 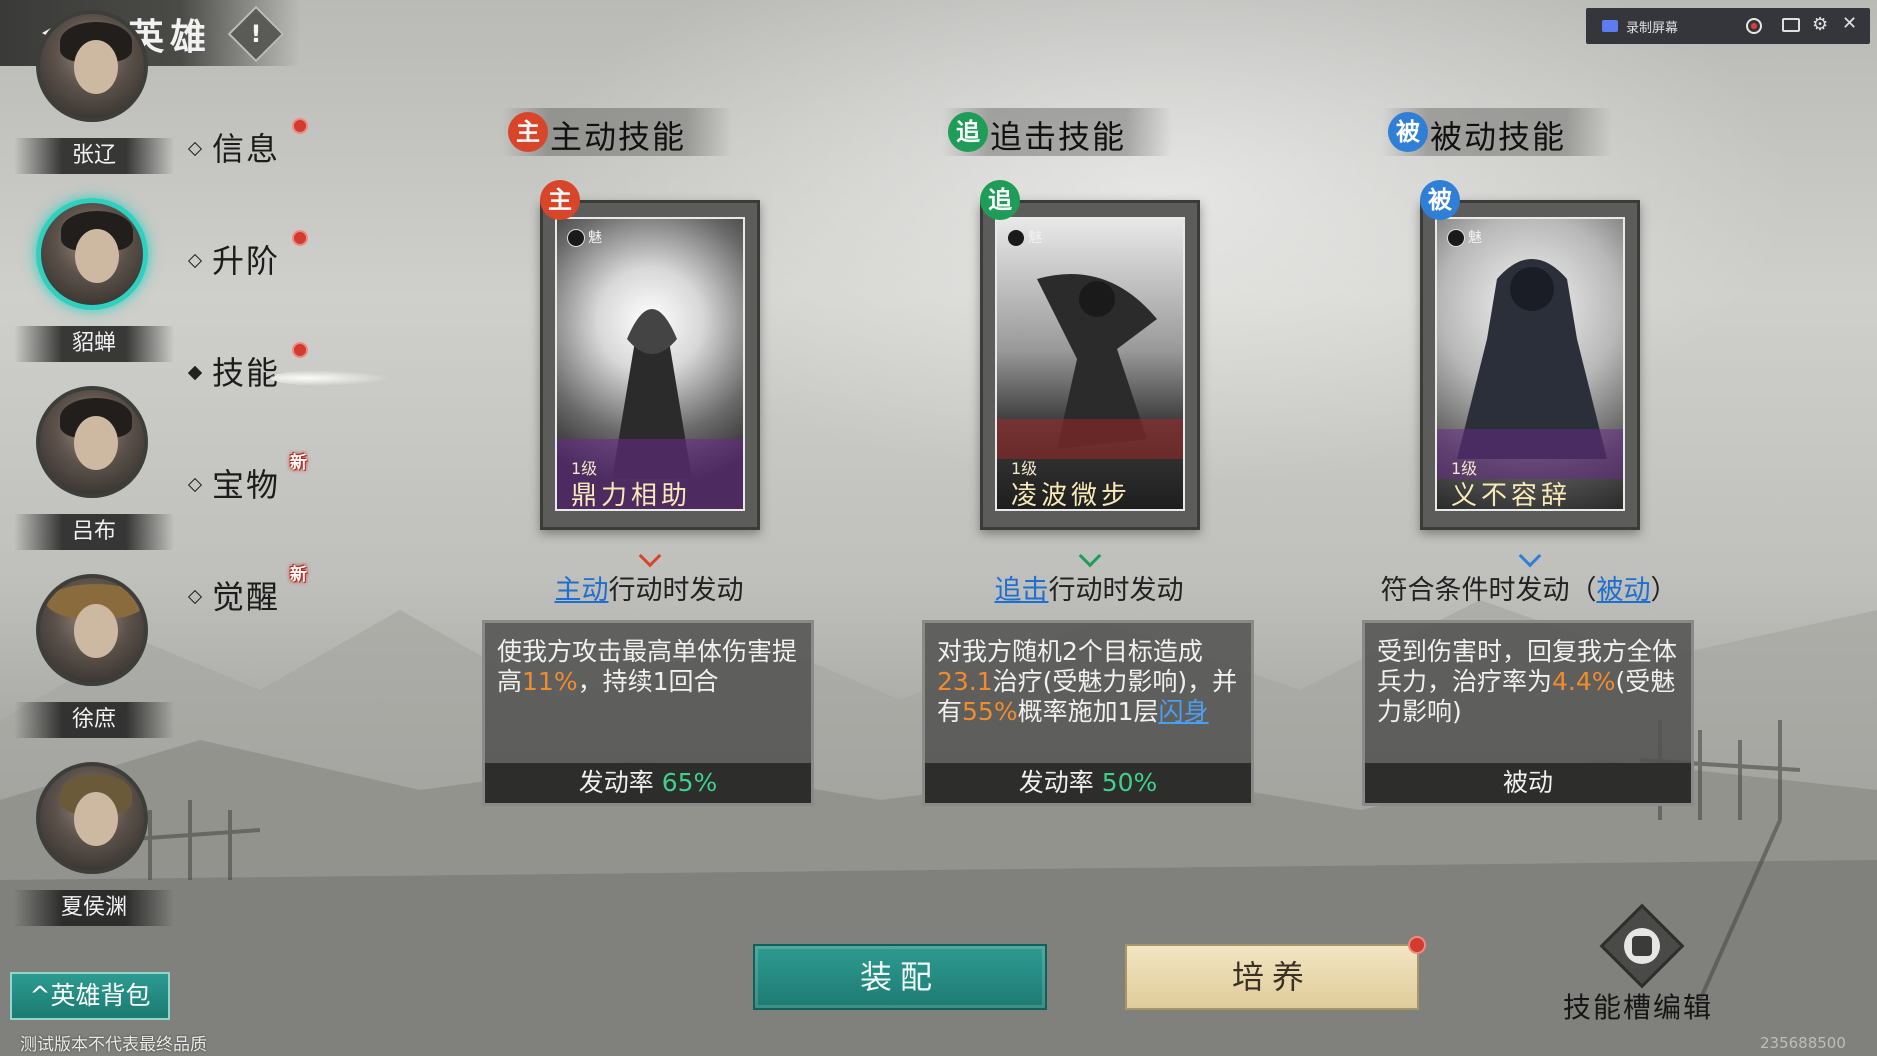 I want to click on hero-item-xiahouyuan: 夏侯渊, so click(x=94, y=857).